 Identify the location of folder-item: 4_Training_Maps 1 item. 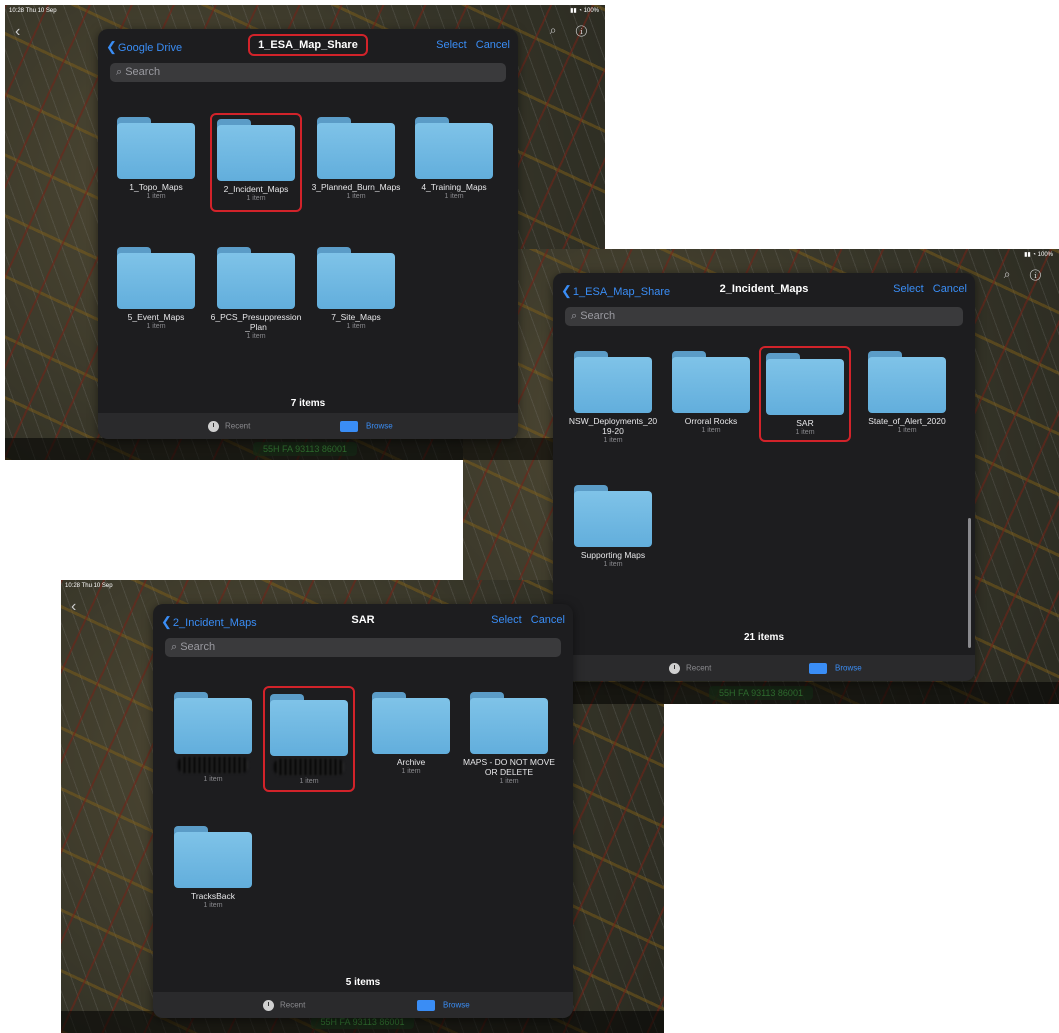
(454, 159).